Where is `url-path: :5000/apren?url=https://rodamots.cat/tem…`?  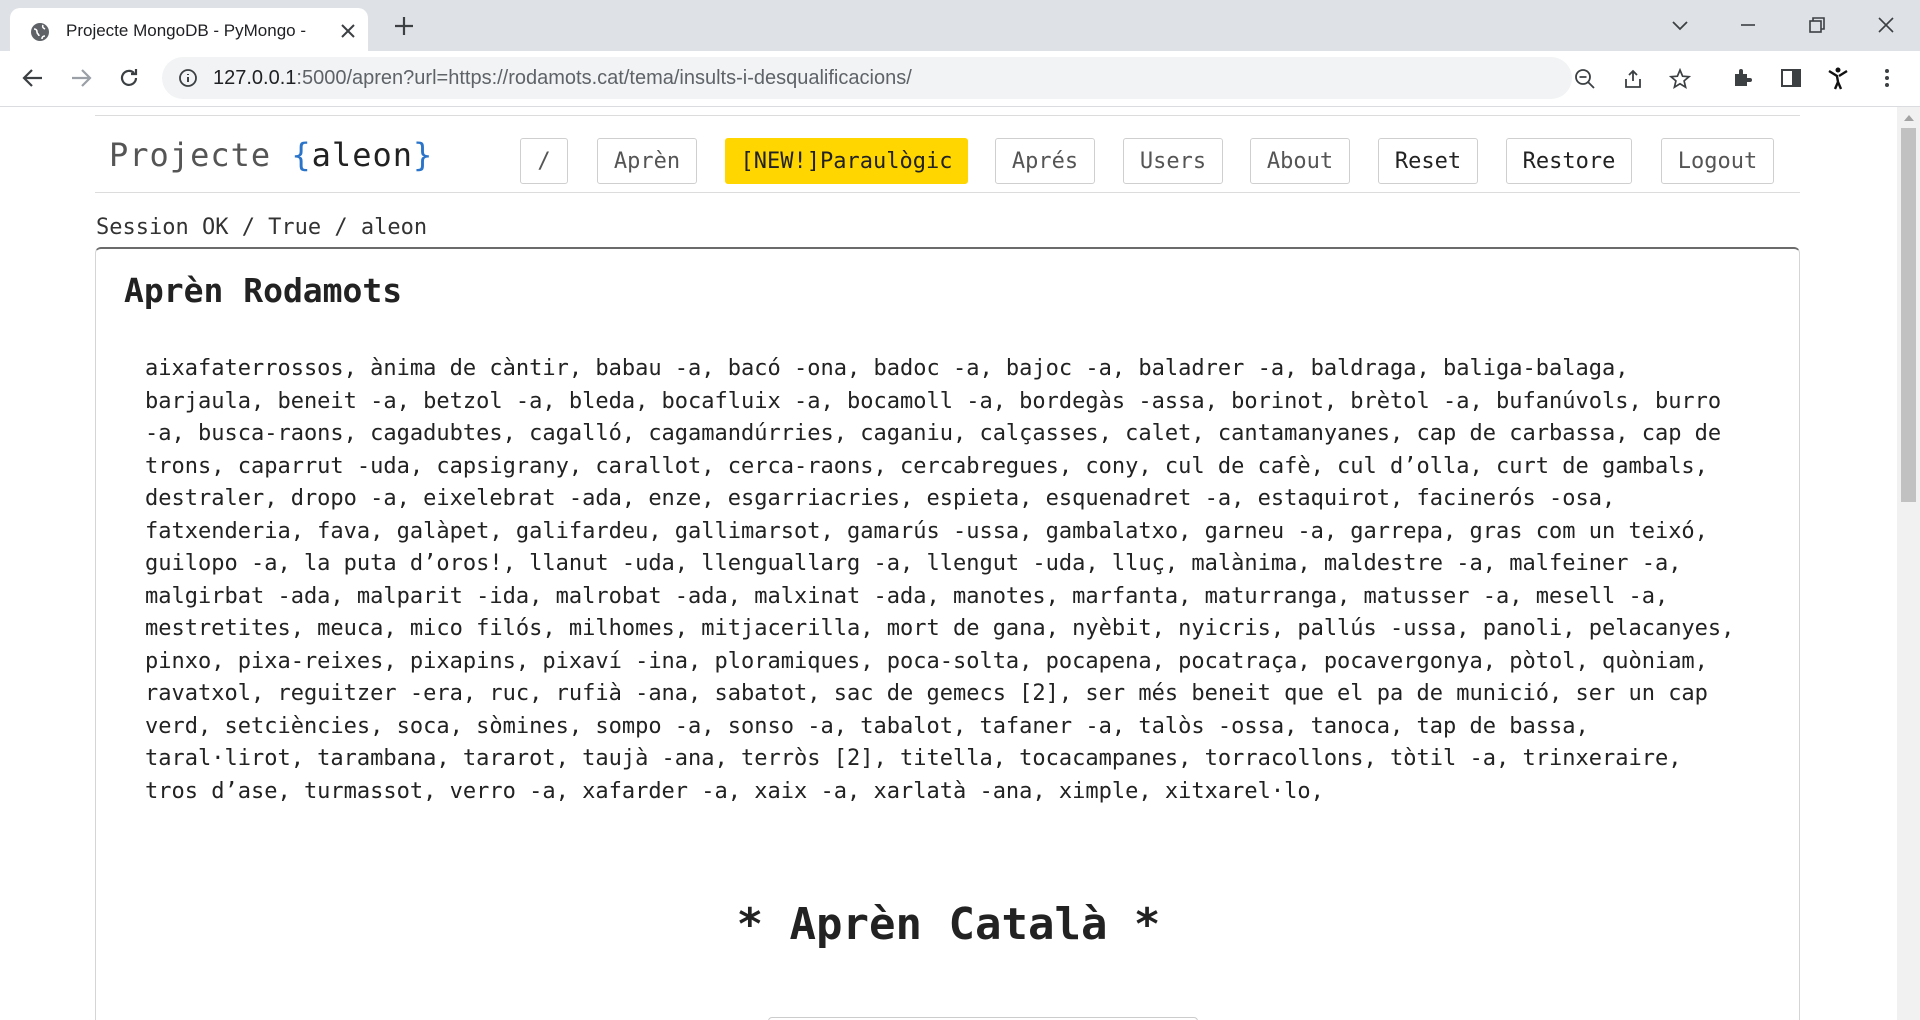 url-path: :5000/apren?url=https://rodamots.cat/tem… is located at coordinates (604, 78).